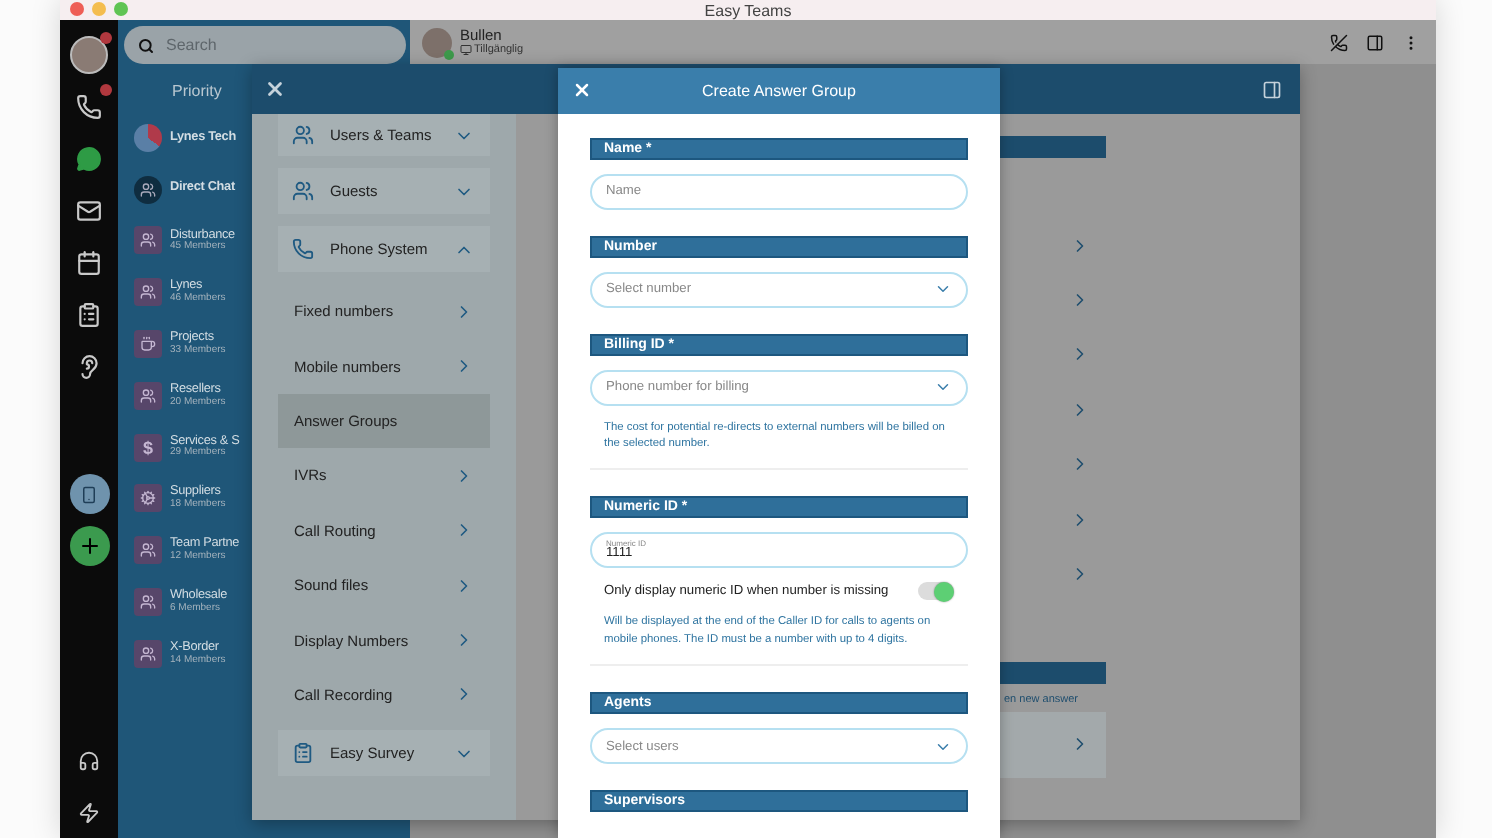 The image size is (1492, 838). I want to click on window-title: Easy Teams, so click(748, 10).